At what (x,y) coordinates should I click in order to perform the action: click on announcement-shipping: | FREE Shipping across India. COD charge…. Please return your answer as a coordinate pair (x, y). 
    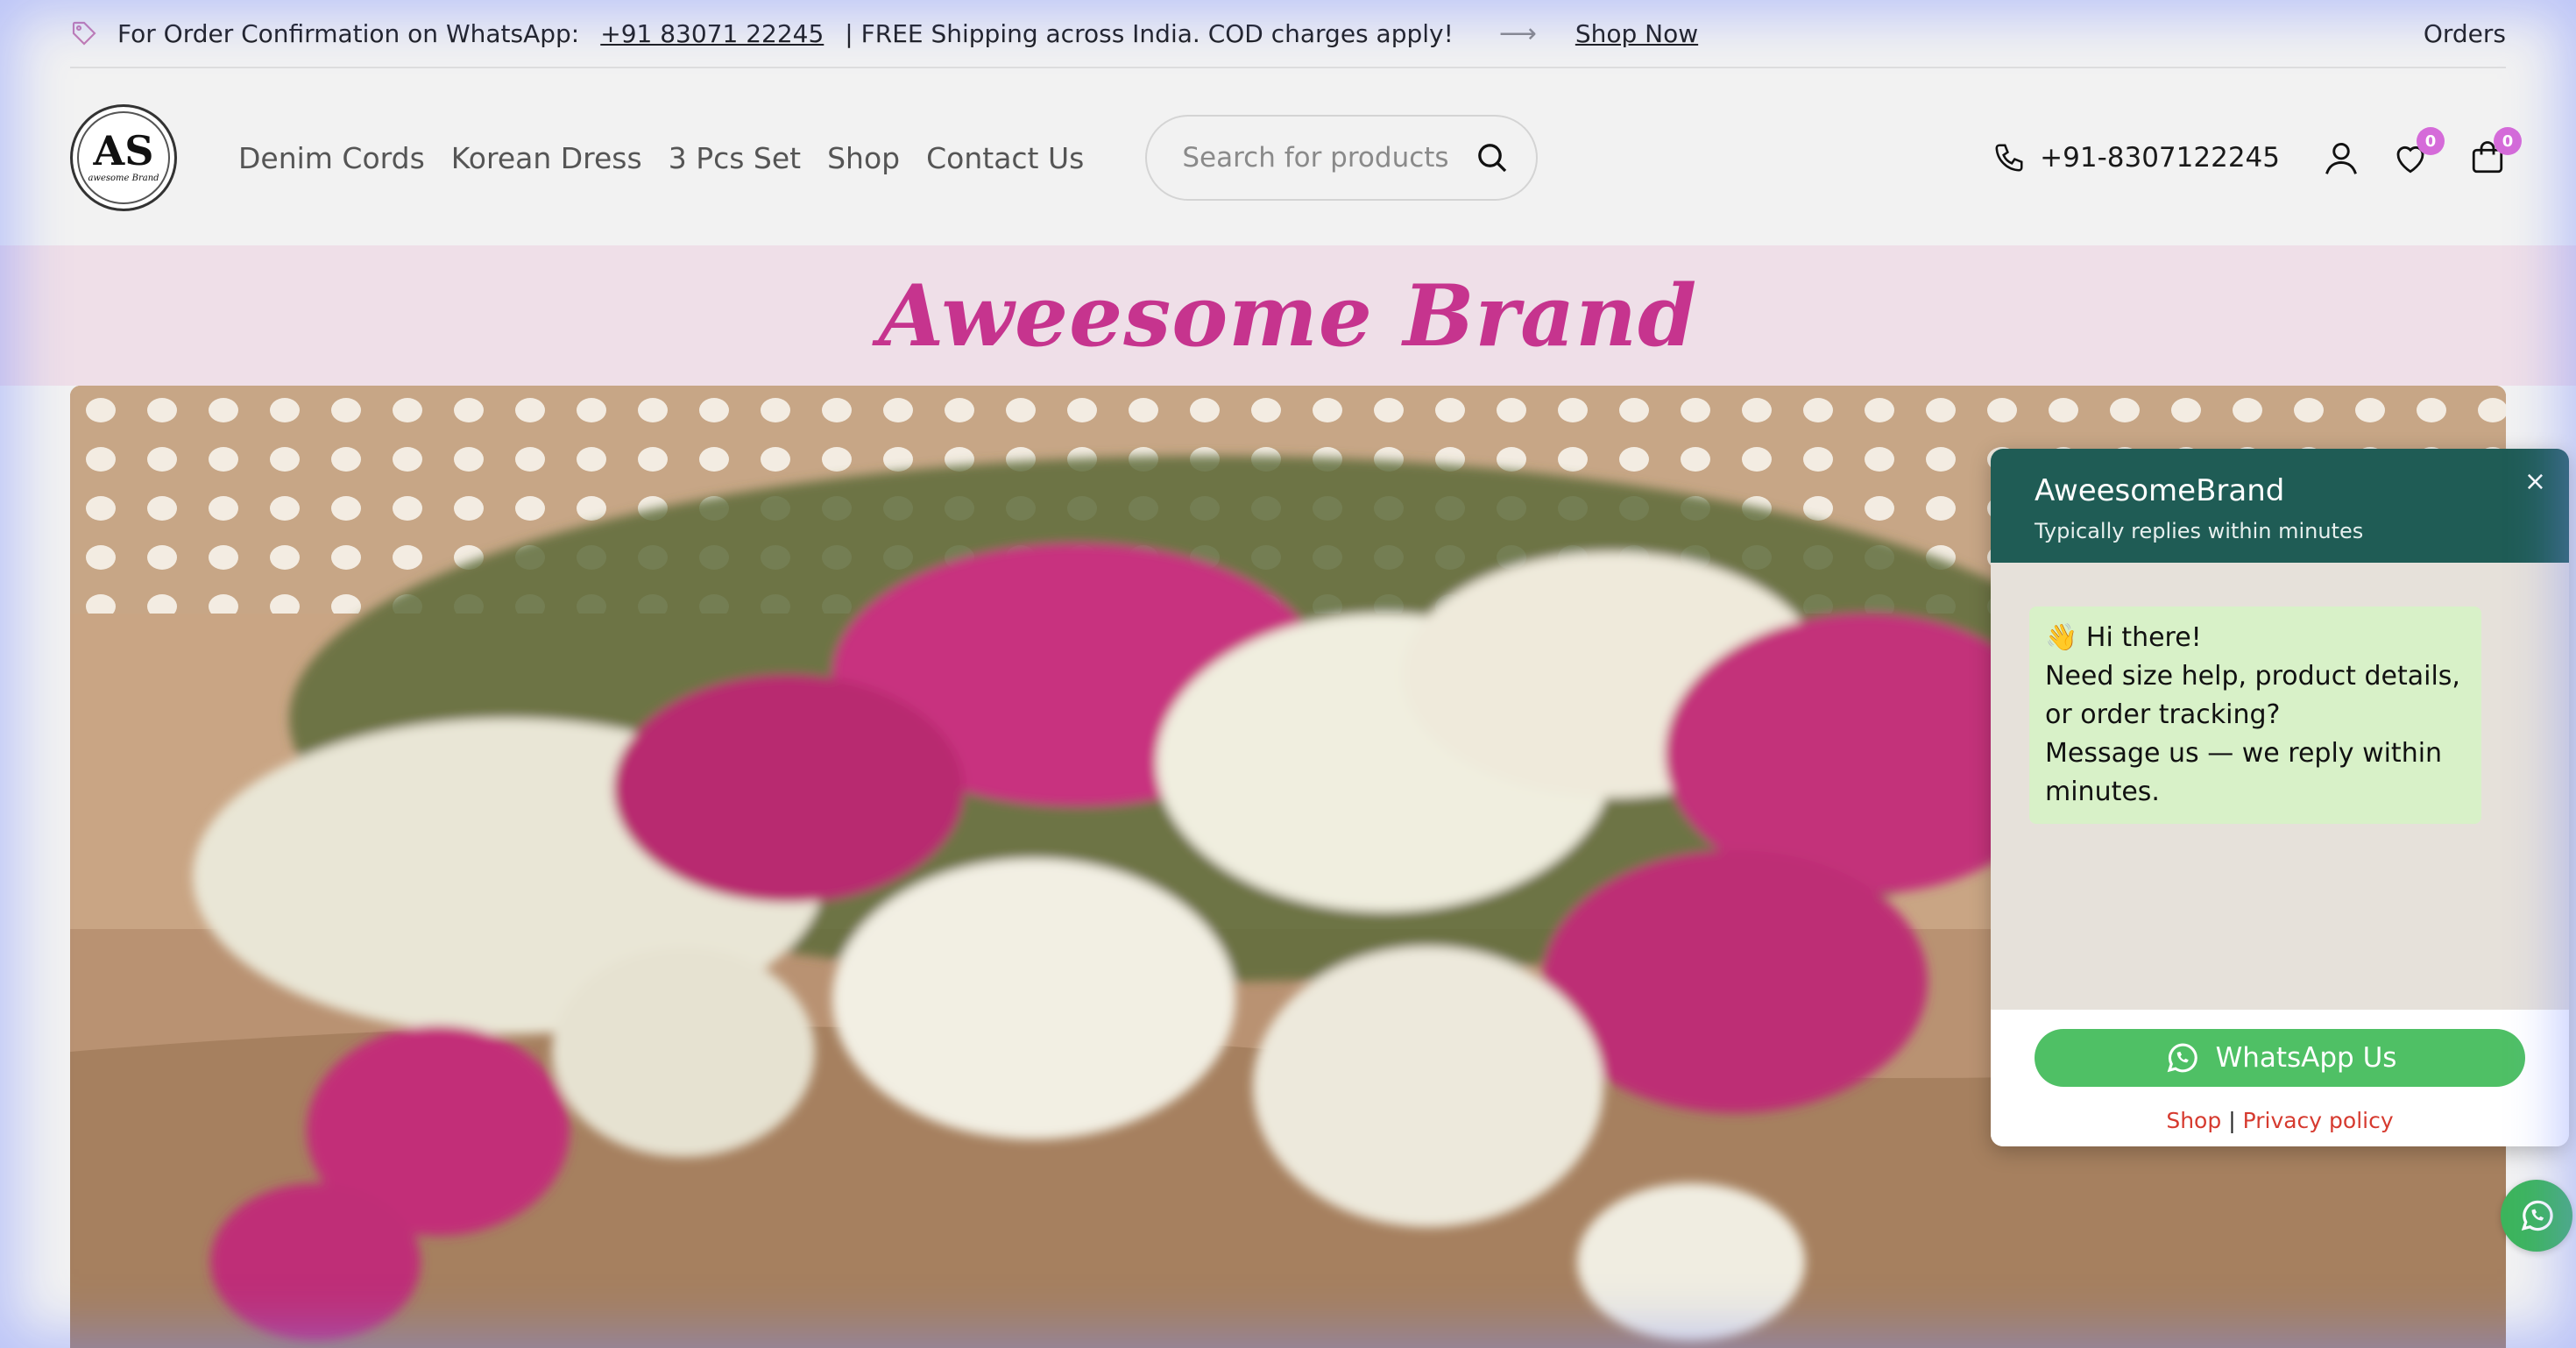
    Looking at the image, I should click on (1149, 33).